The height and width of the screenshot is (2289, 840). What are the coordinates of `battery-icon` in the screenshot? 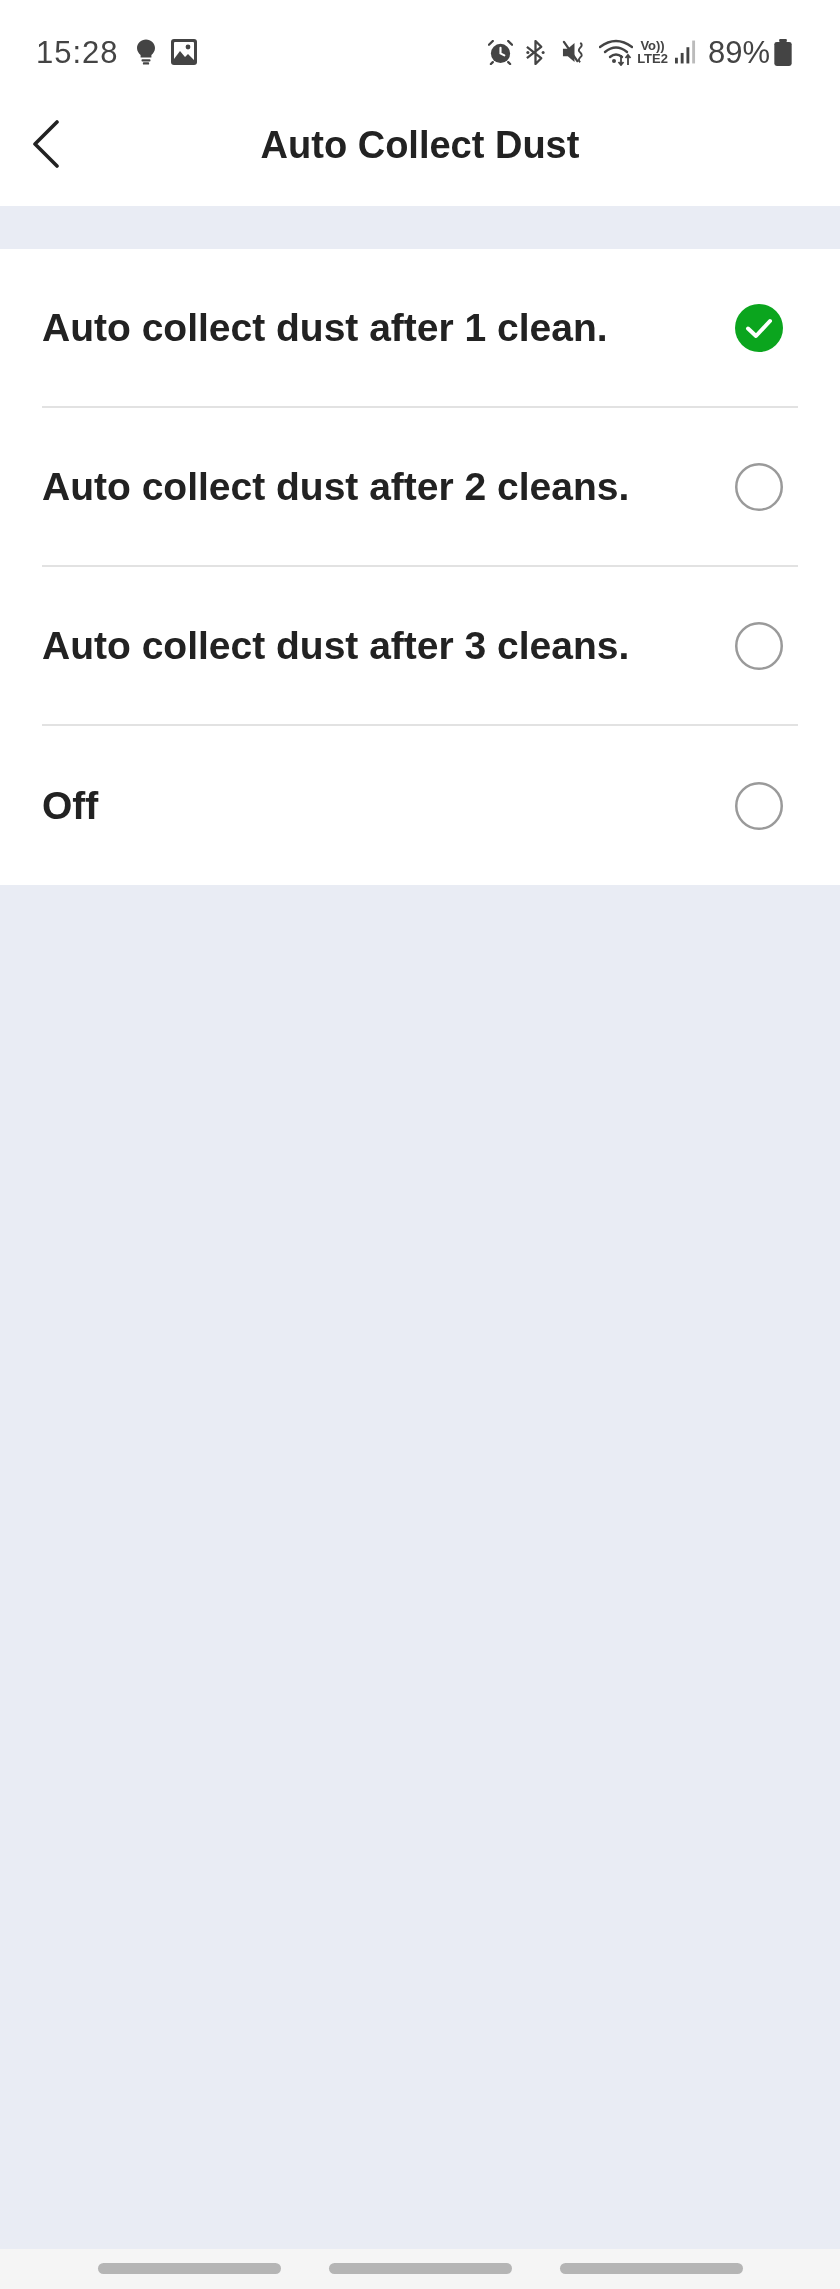 It's located at (783, 52).